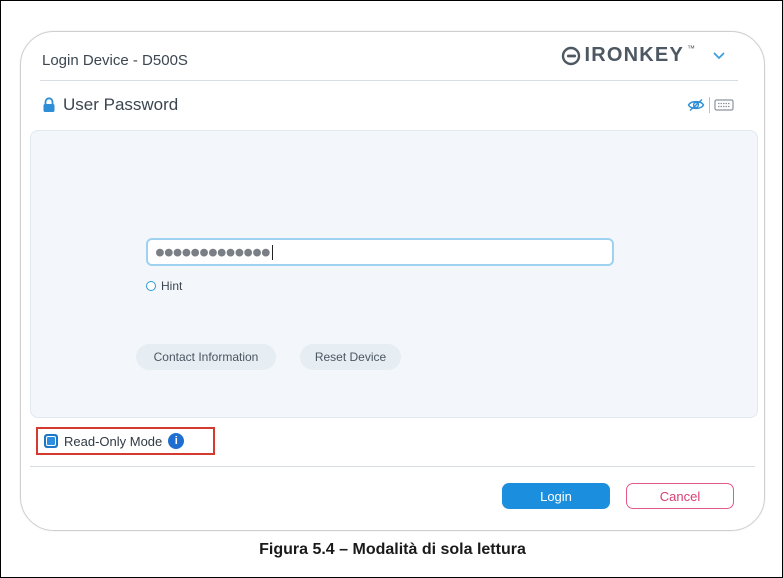 This screenshot has width=783, height=578. I want to click on read-only-mode-highlight: Read-Only Mode i, so click(125, 441).